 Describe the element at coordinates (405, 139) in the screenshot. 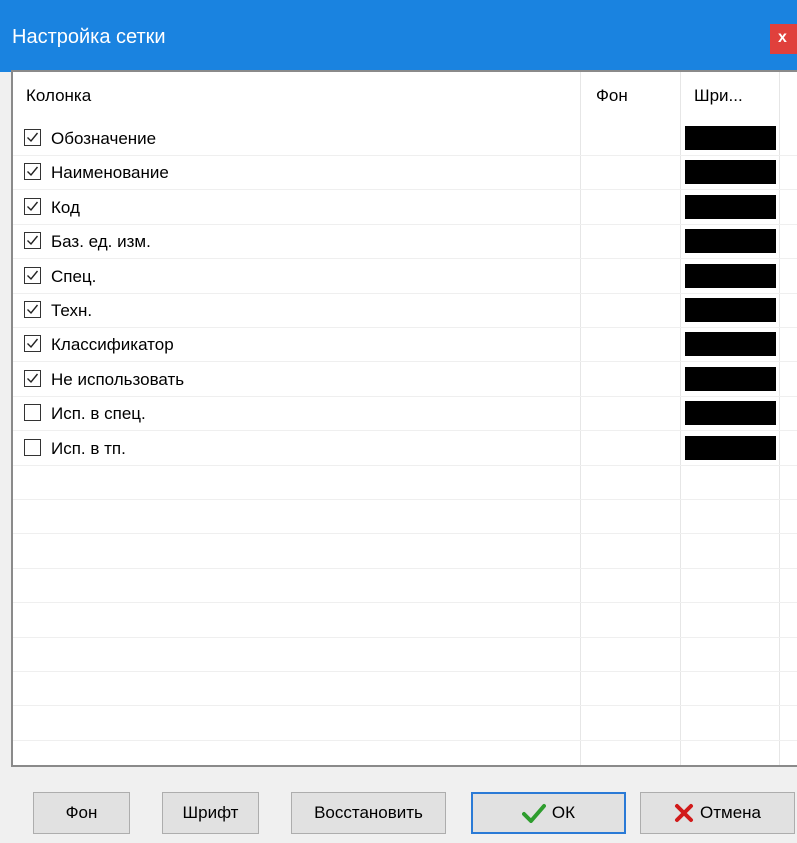

I see `table-row: Обозначение` at that location.